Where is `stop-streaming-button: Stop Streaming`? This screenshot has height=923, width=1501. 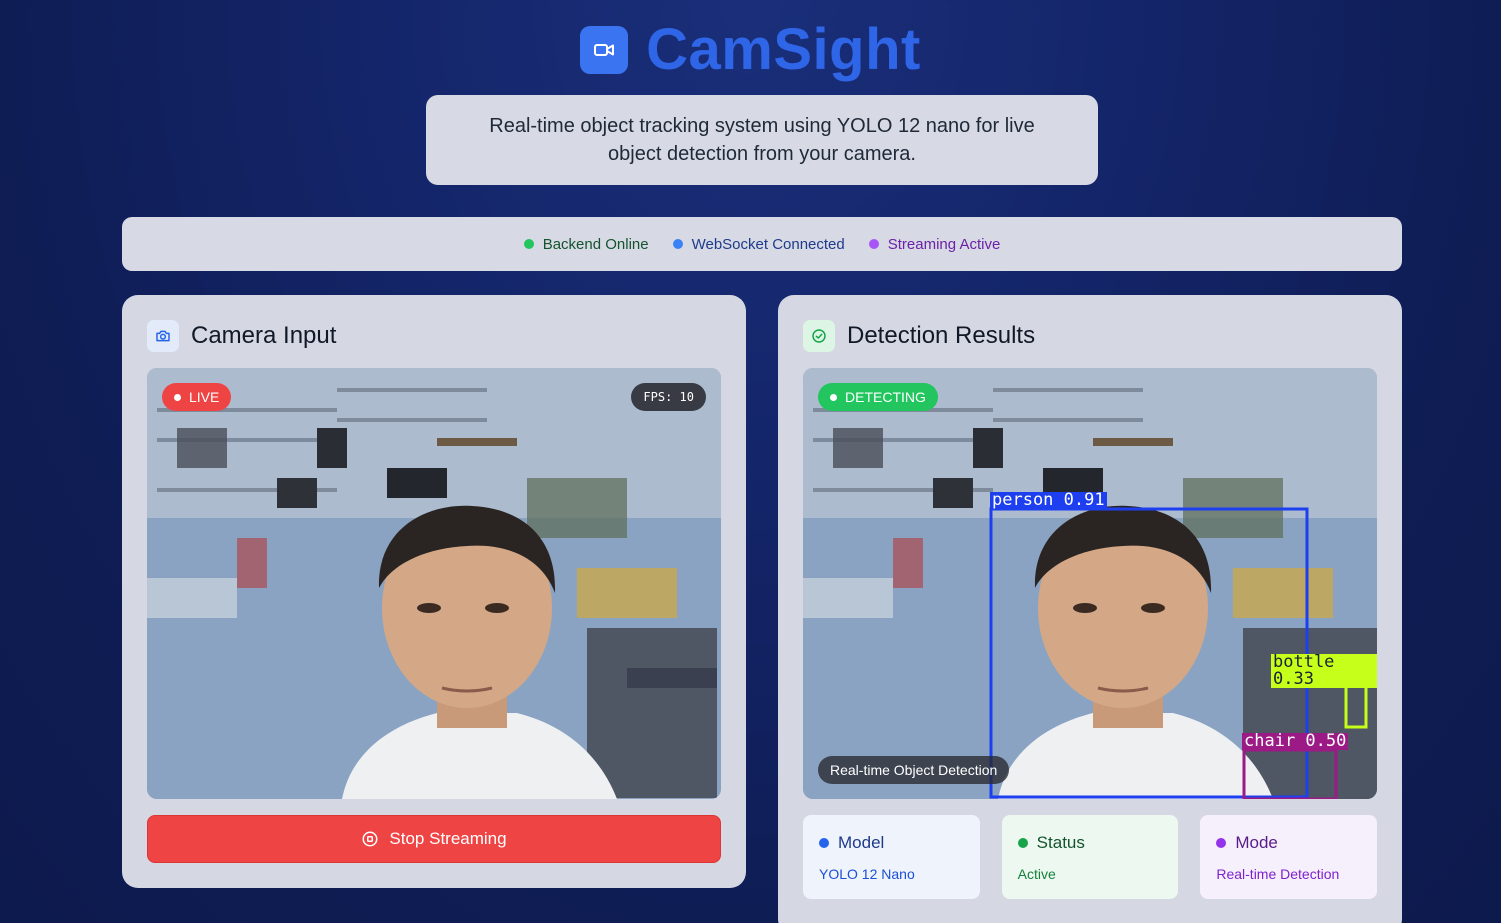 stop-streaming-button: Stop Streaming is located at coordinates (434, 839).